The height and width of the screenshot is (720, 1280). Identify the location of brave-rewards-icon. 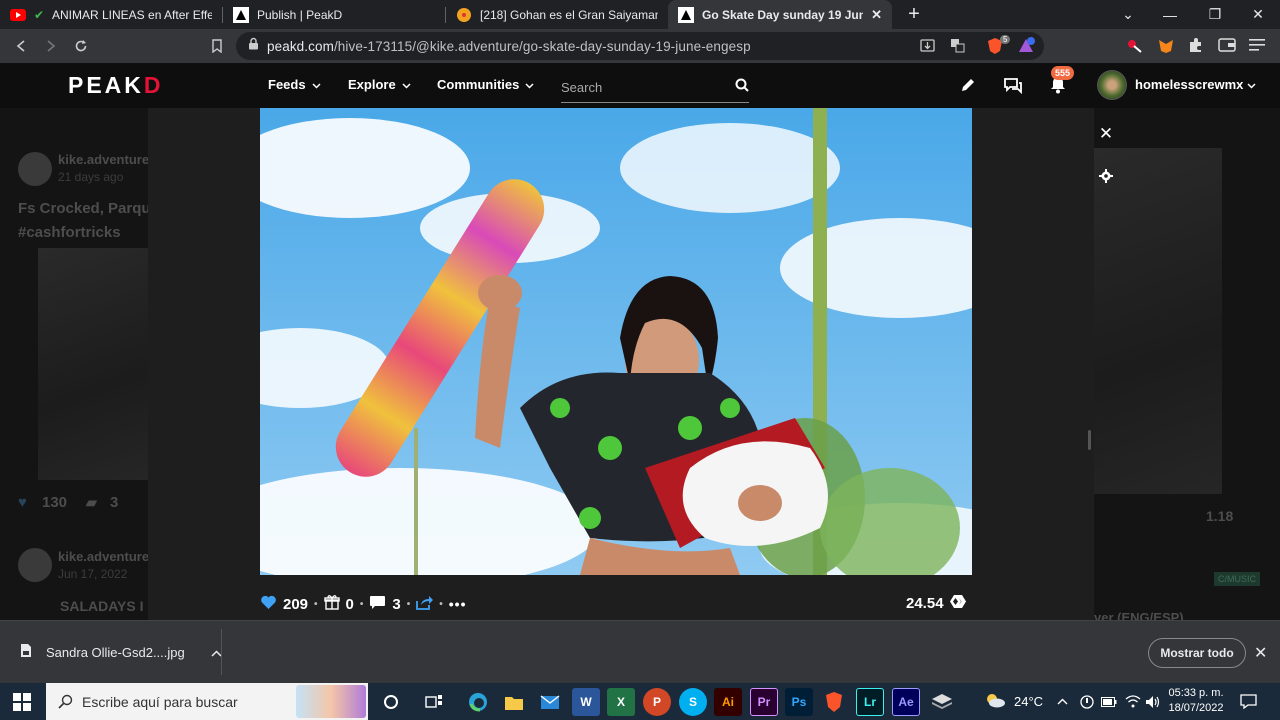
(1026, 48).